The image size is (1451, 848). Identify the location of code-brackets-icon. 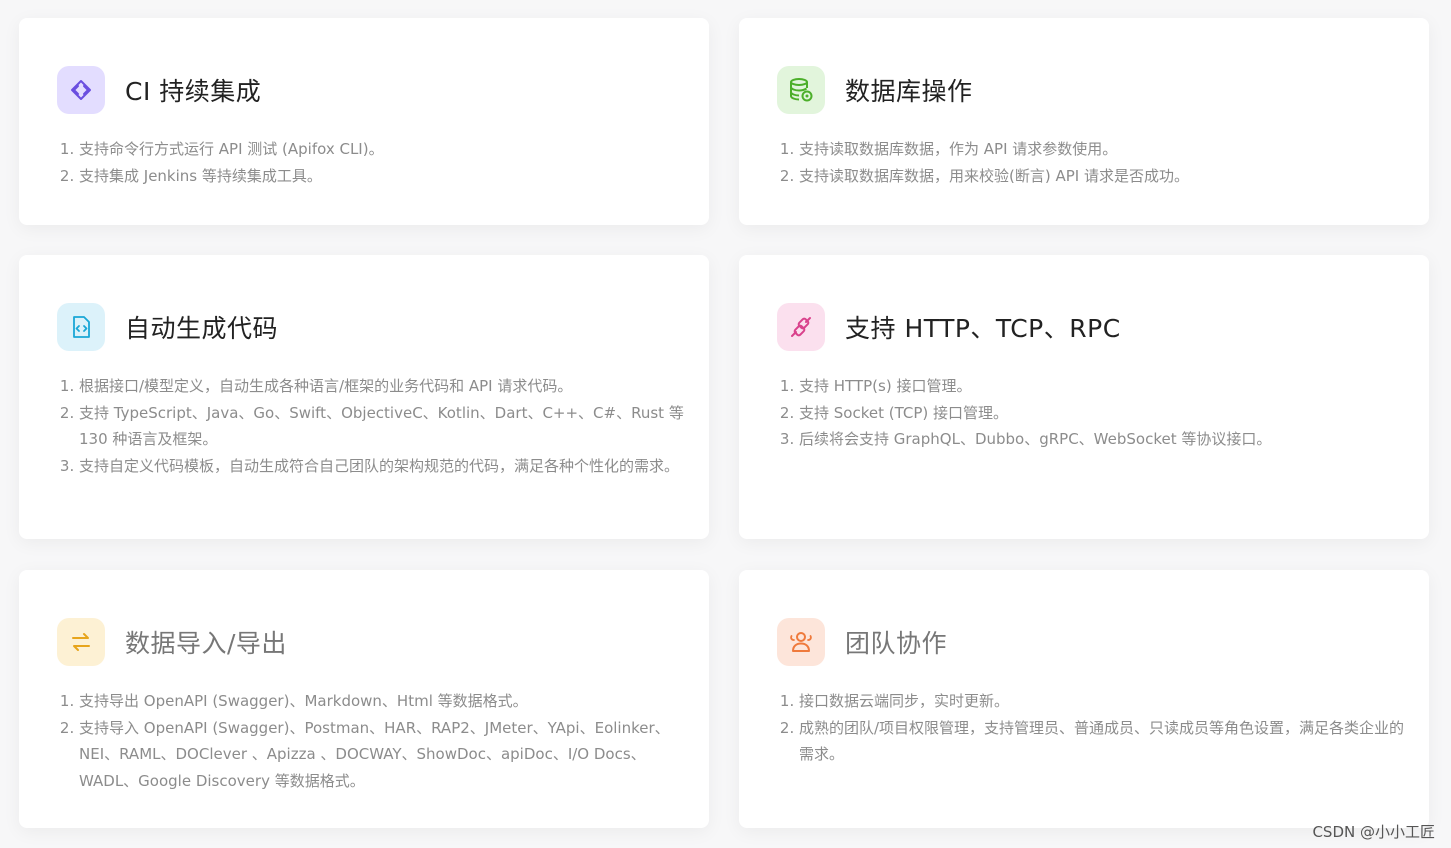
(81, 90).